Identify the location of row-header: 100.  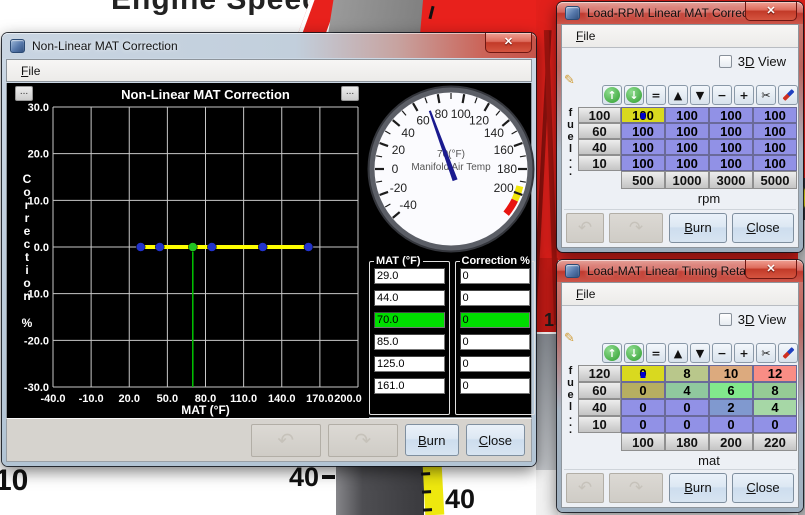
(599, 115).